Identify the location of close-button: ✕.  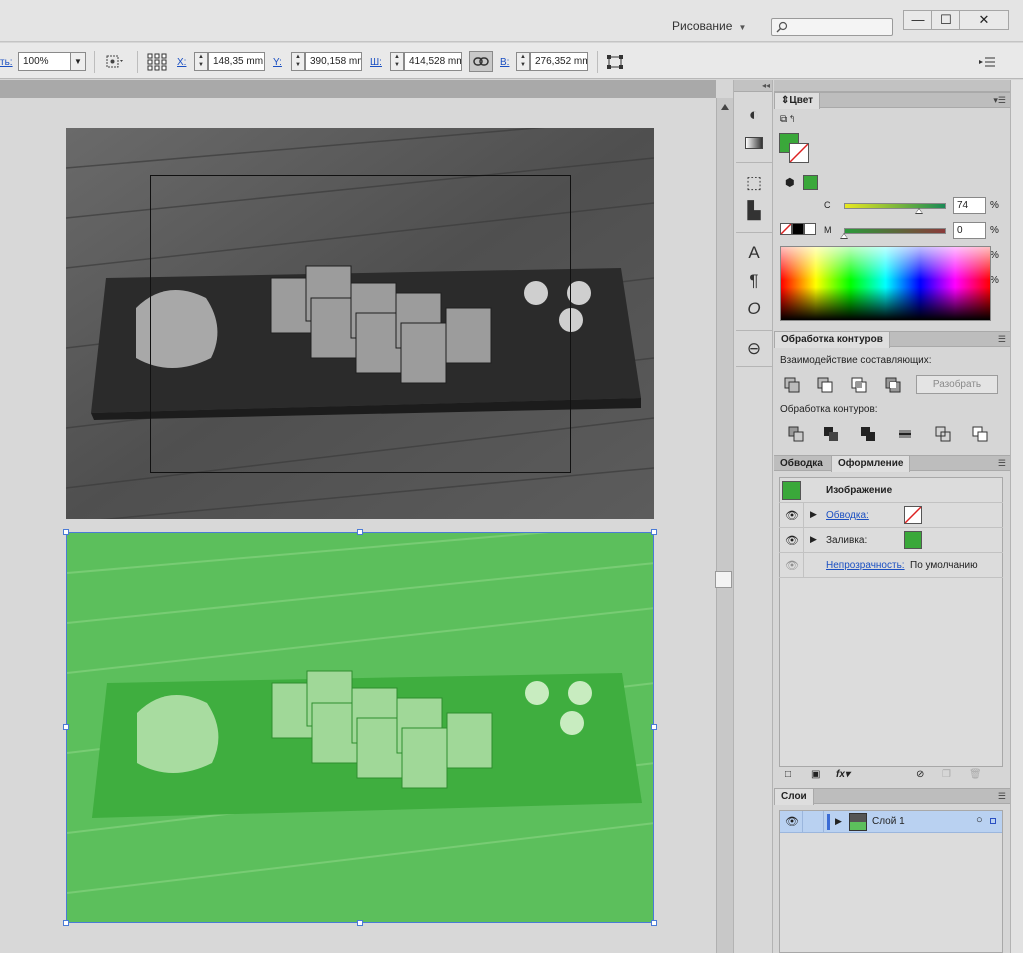
(984, 20).